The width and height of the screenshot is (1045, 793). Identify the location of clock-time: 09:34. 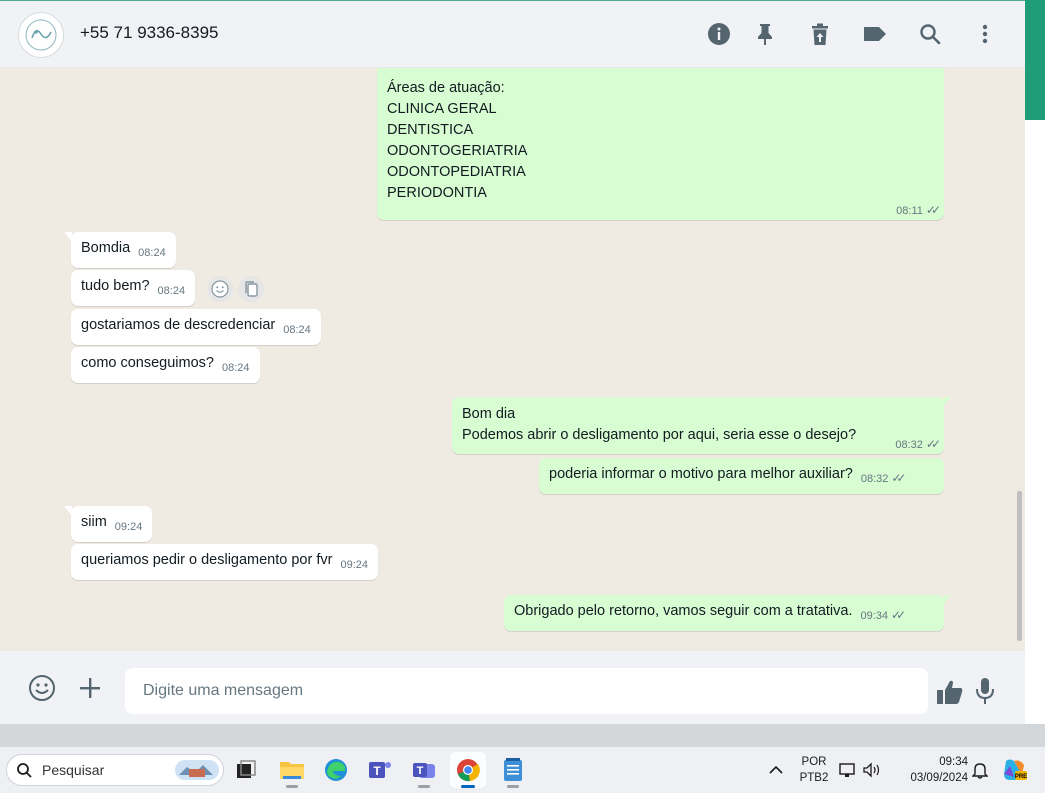
(953, 762).